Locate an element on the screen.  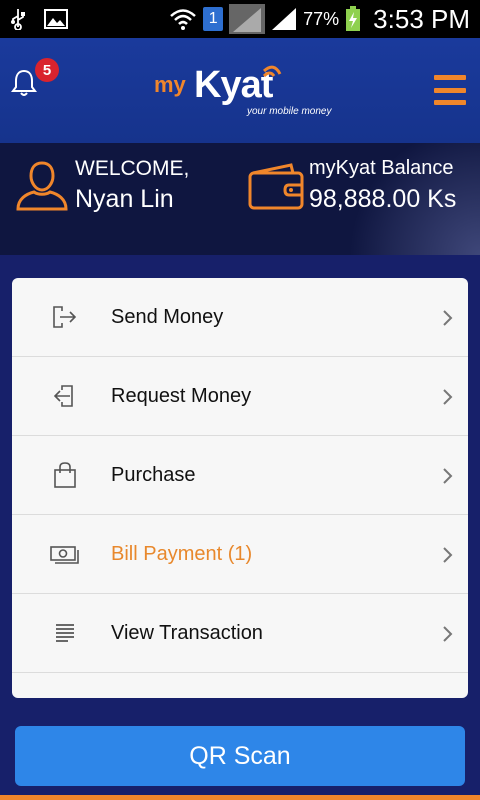
menu-item-view-transaction: View Transaction is located at coordinates (240, 633).